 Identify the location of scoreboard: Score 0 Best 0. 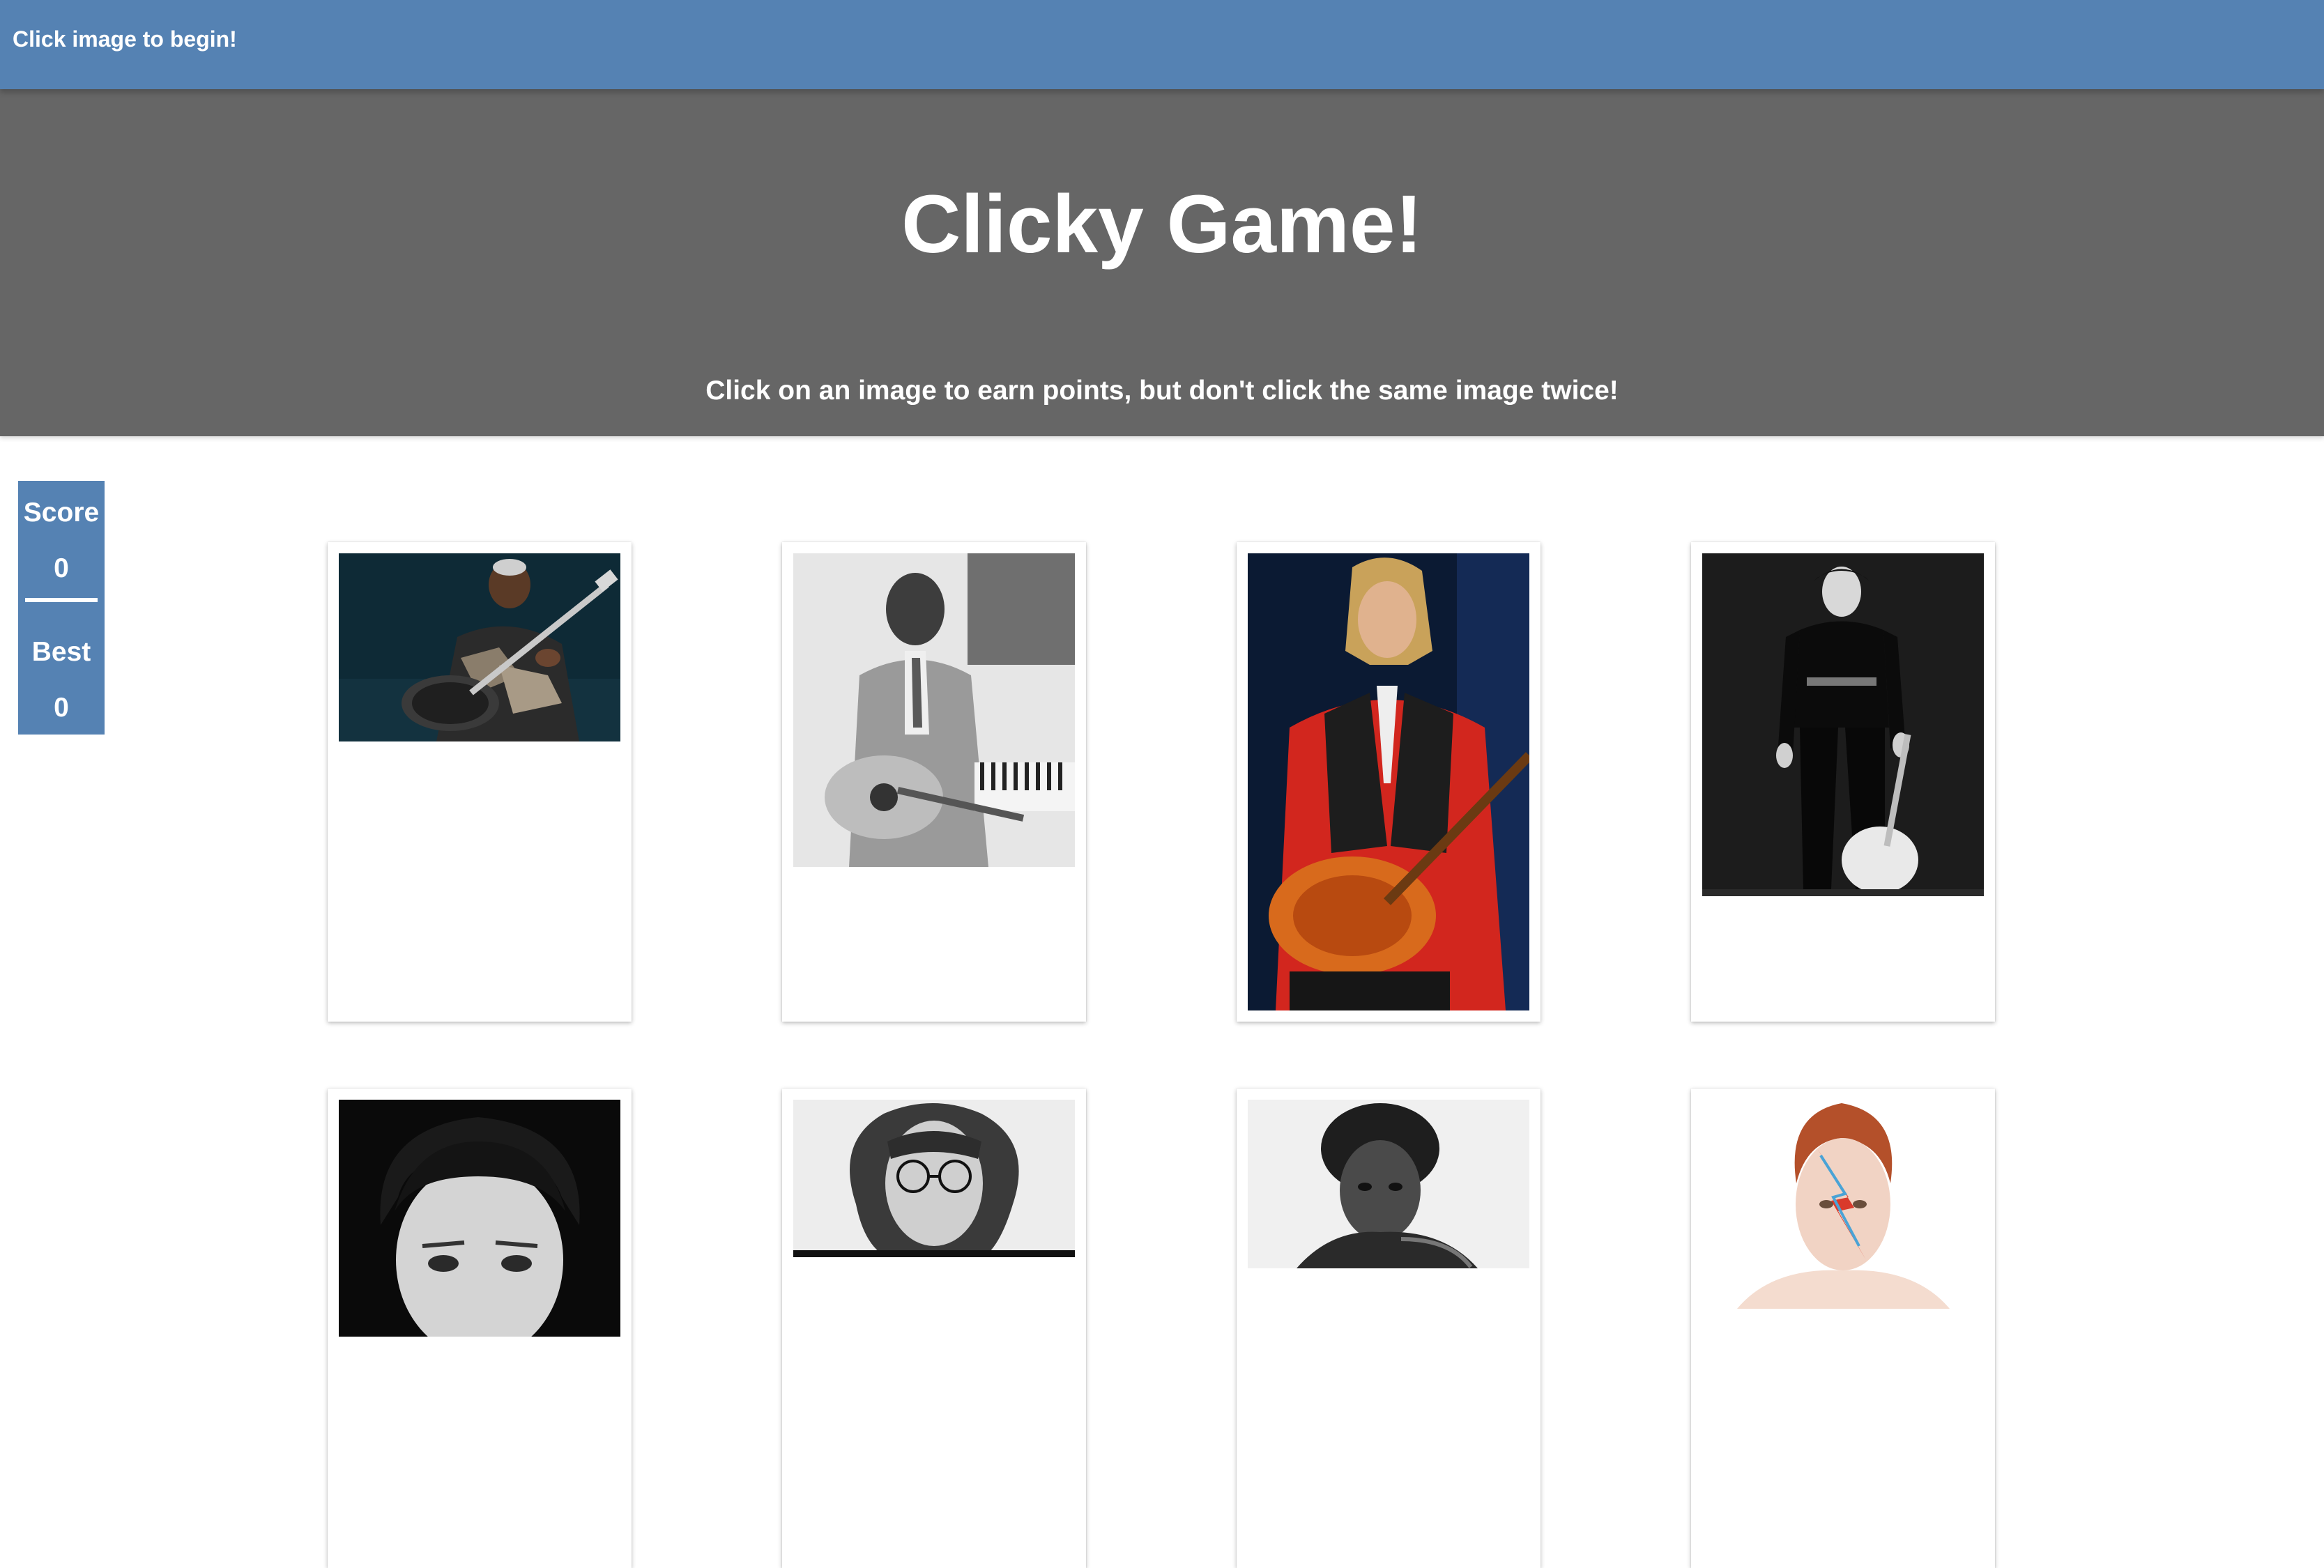
(61, 608).